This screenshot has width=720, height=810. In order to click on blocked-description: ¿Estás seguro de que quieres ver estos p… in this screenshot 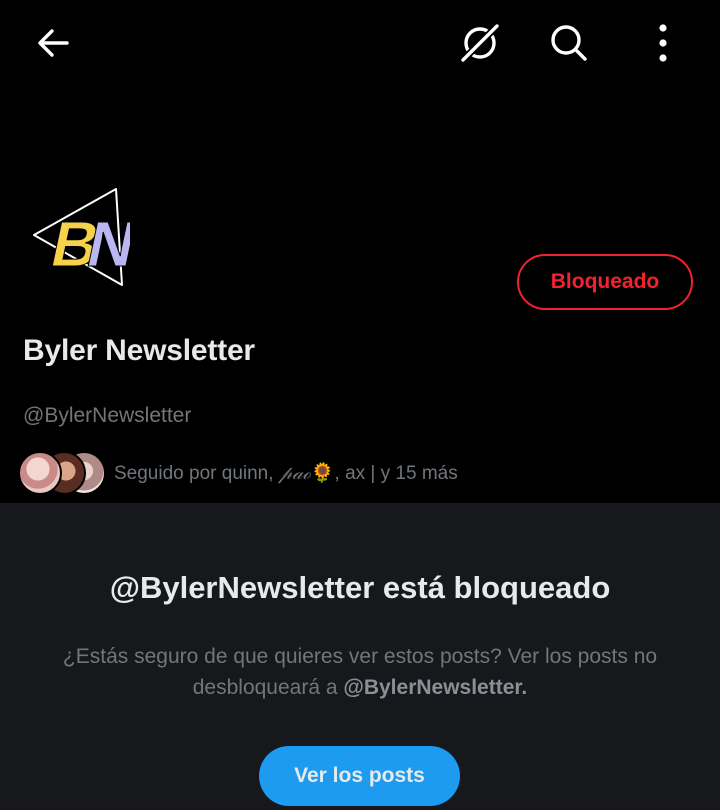, I will do `click(360, 672)`.